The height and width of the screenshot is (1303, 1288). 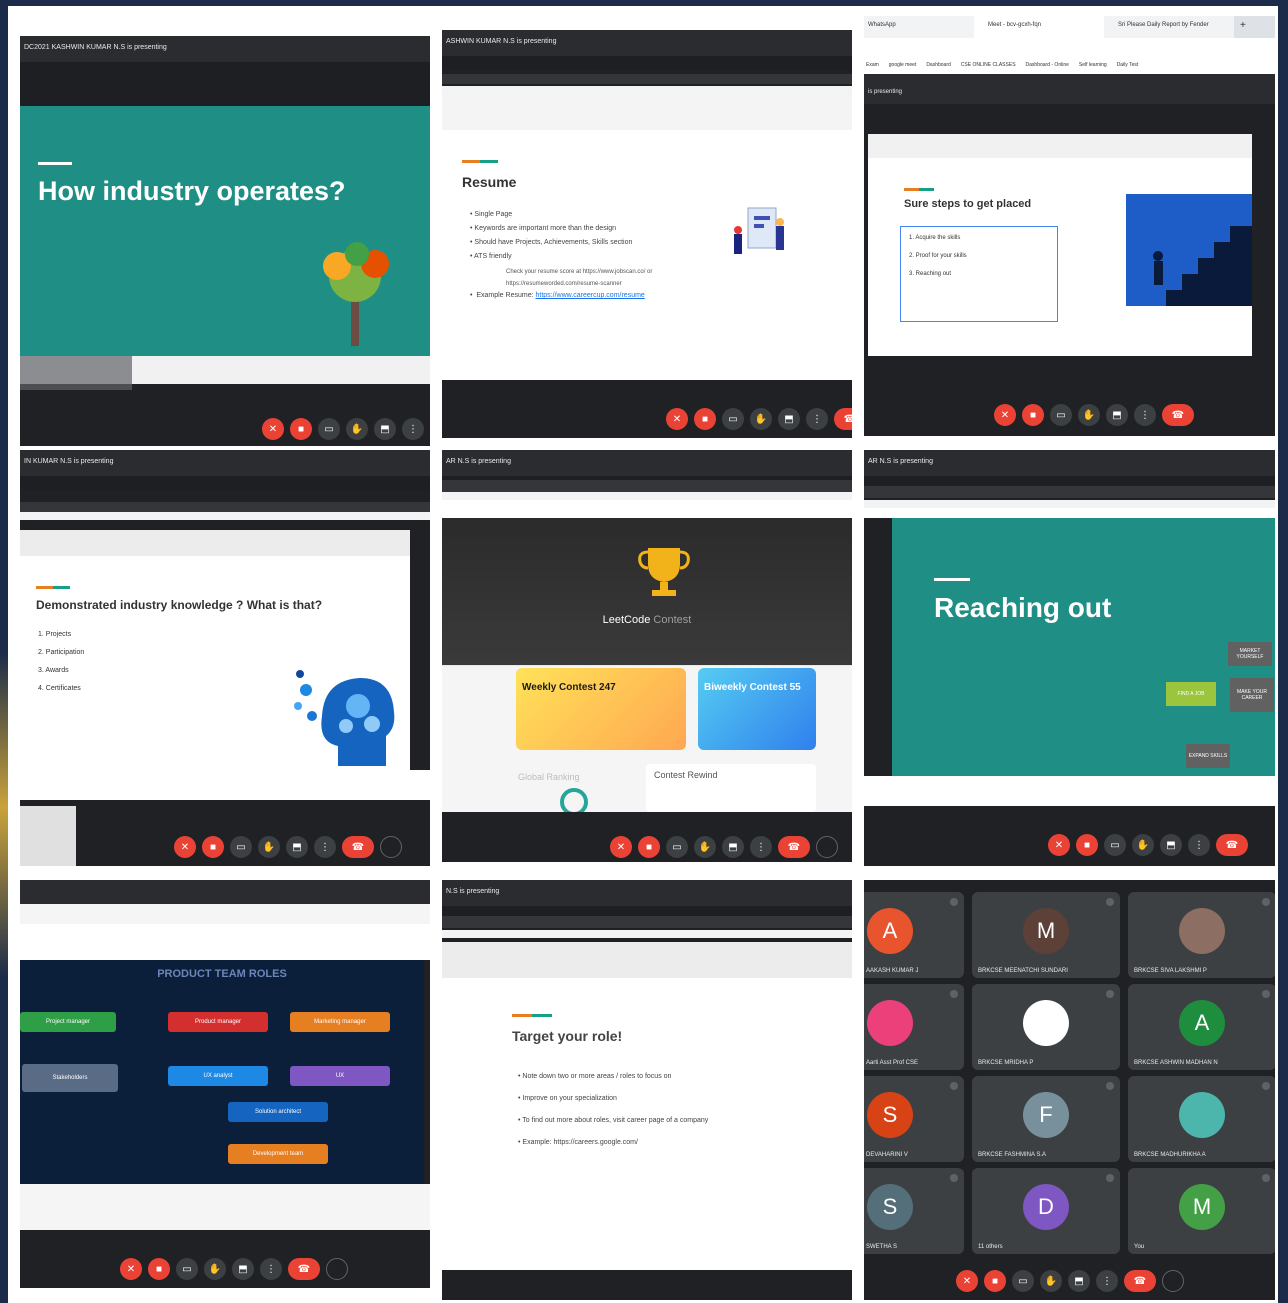 What do you see at coordinates (1047, 66) in the screenshot?
I see `bookmark-item: Dashboard - Online` at bounding box center [1047, 66].